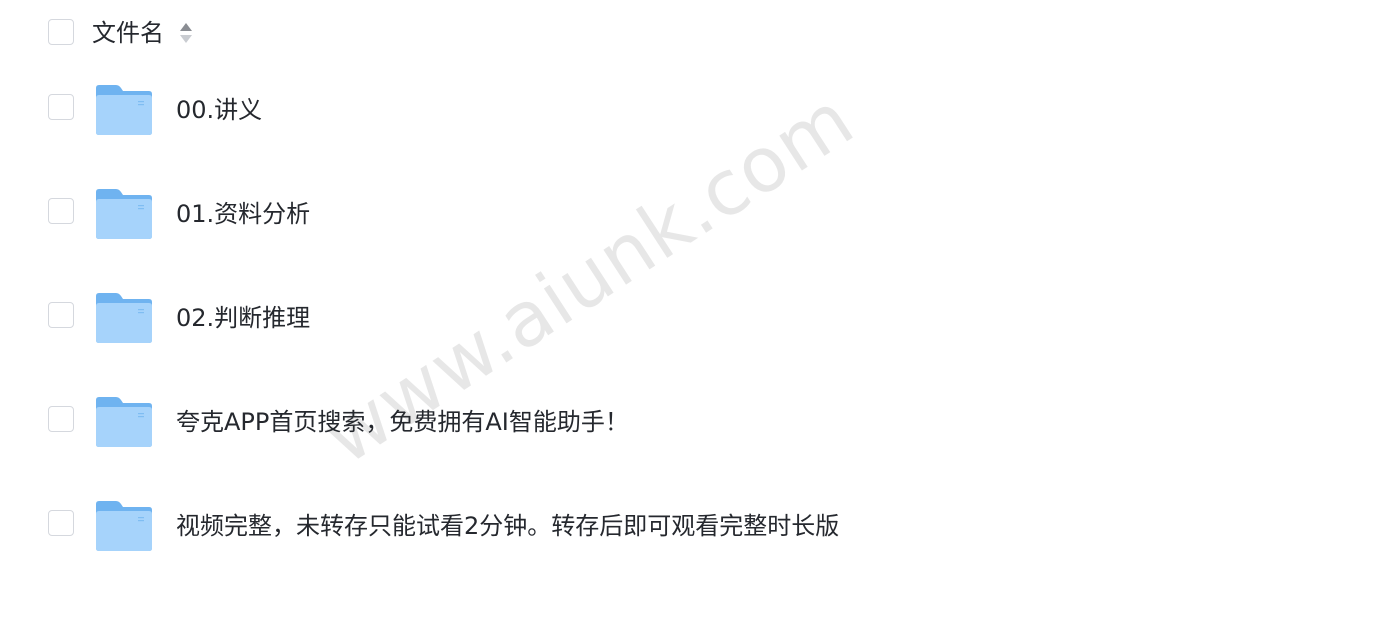 The height and width of the screenshot is (622, 1384). I want to click on folder-name: 01.资料分析, so click(243, 214).